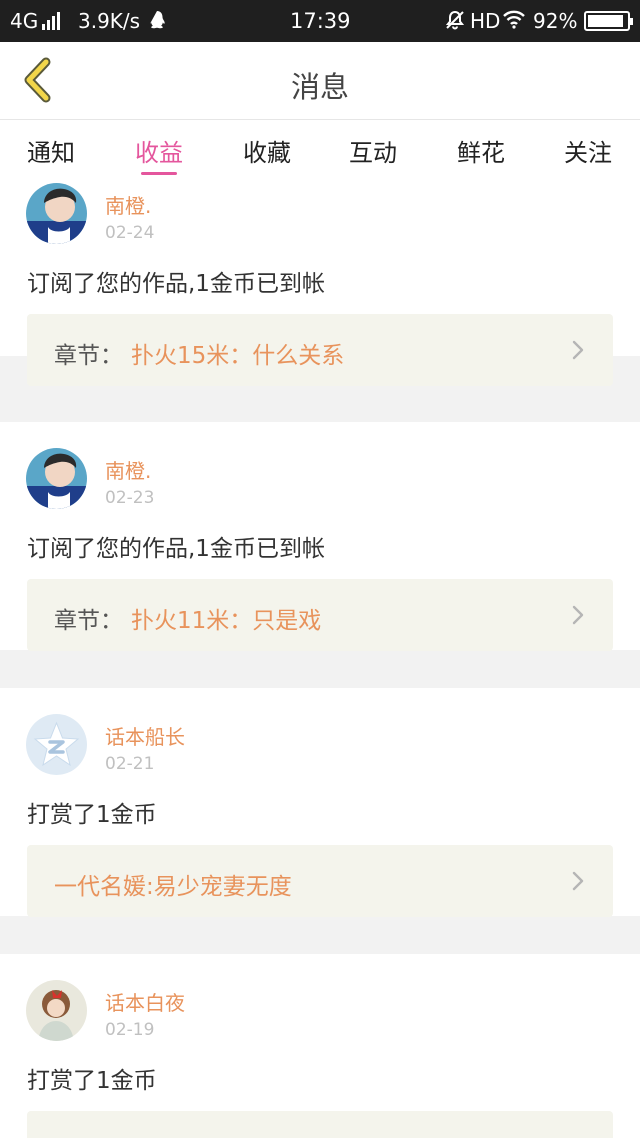  Describe the element at coordinates (157, 22) in the screenshot. I see `qq-icon` at that location.